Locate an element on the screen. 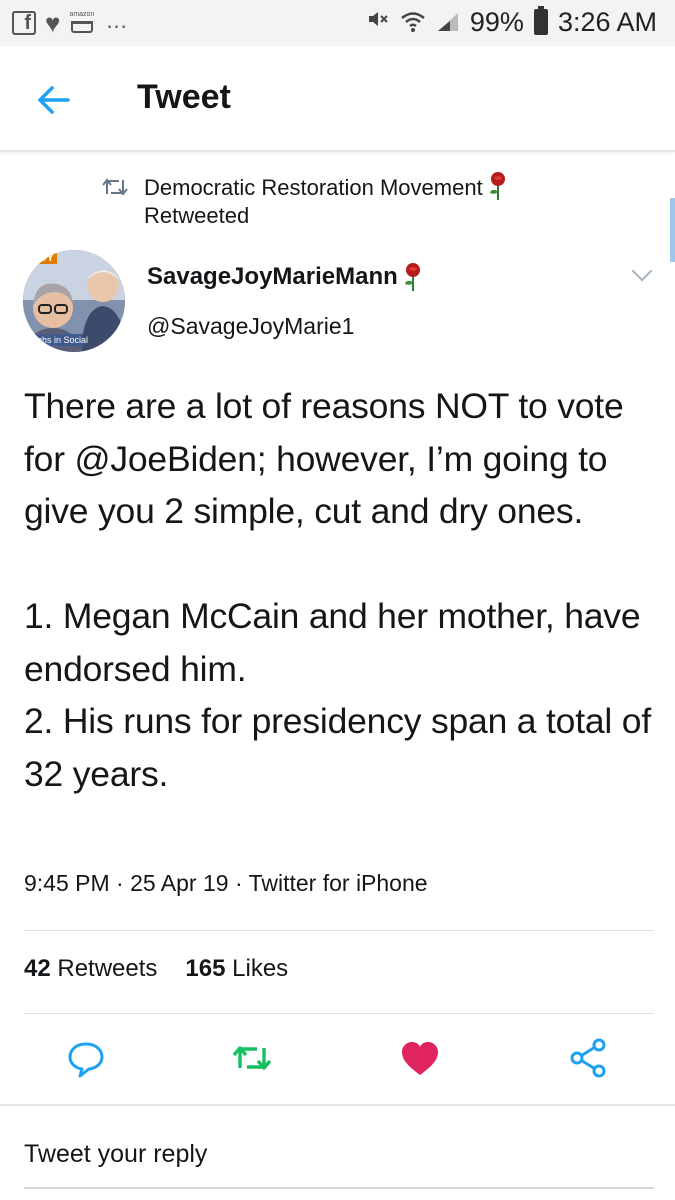  reply-icon is located at coordinates (86, 1058).